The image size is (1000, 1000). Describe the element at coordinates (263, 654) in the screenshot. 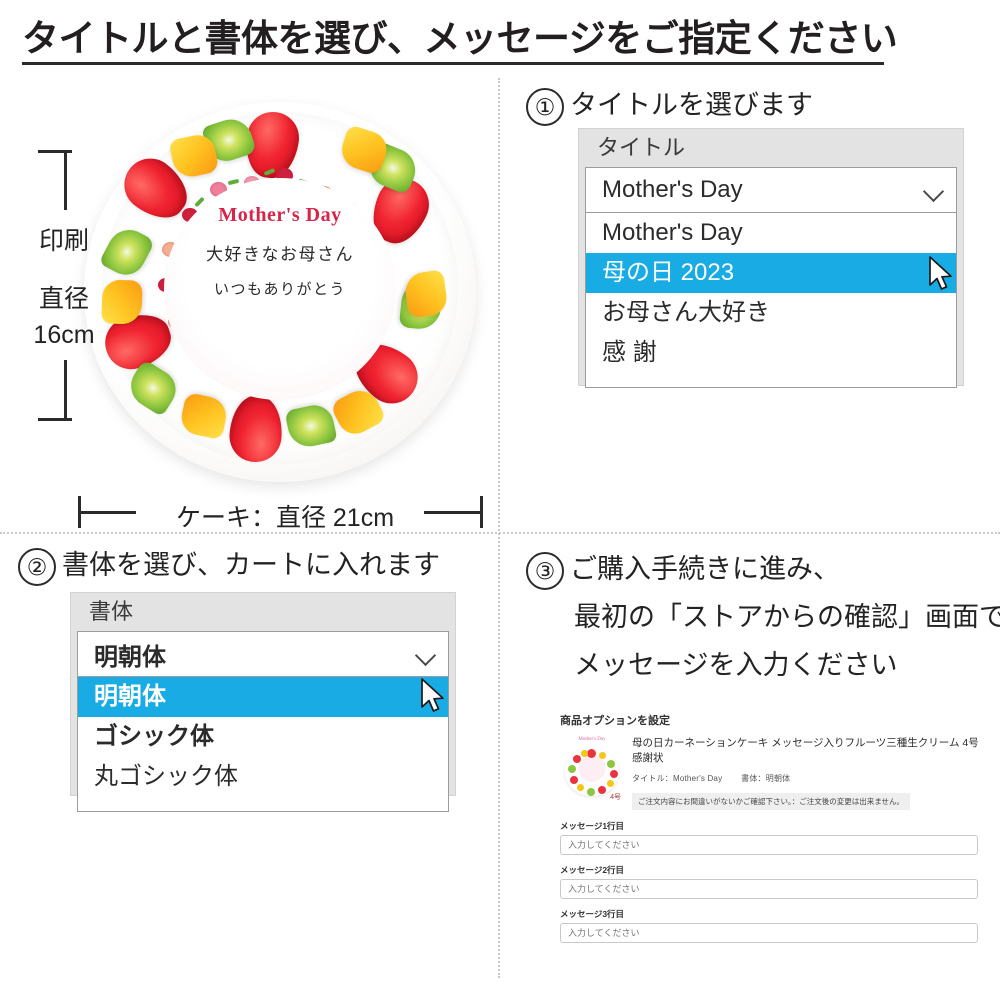

I see `font-select: 明朝体` at that location.